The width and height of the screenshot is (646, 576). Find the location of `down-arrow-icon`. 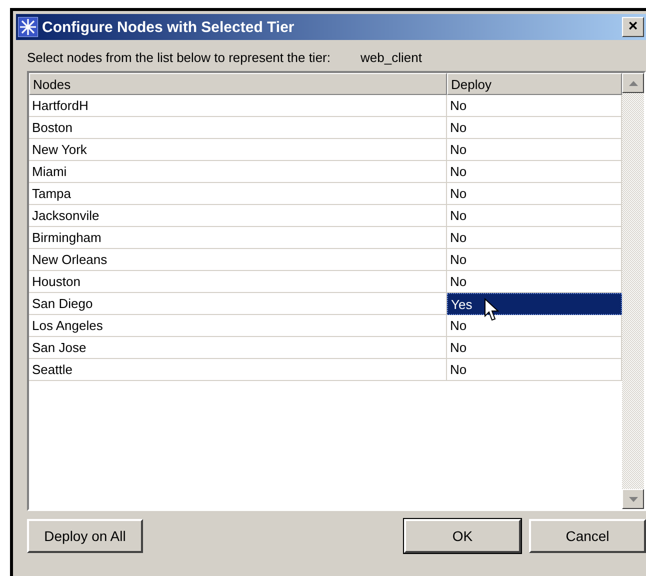

down-arrow-icon is located at coordinates (633, 499).